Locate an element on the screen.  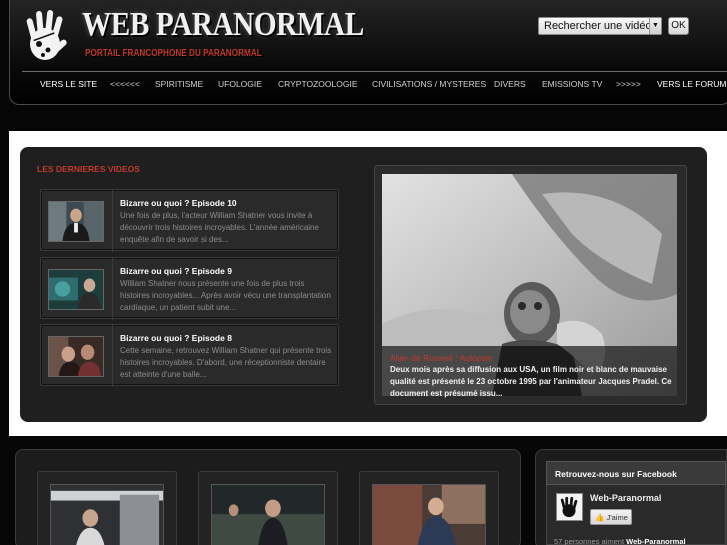
facebook-like-button: 👍 J'aime is located at coordinates (611, 517).